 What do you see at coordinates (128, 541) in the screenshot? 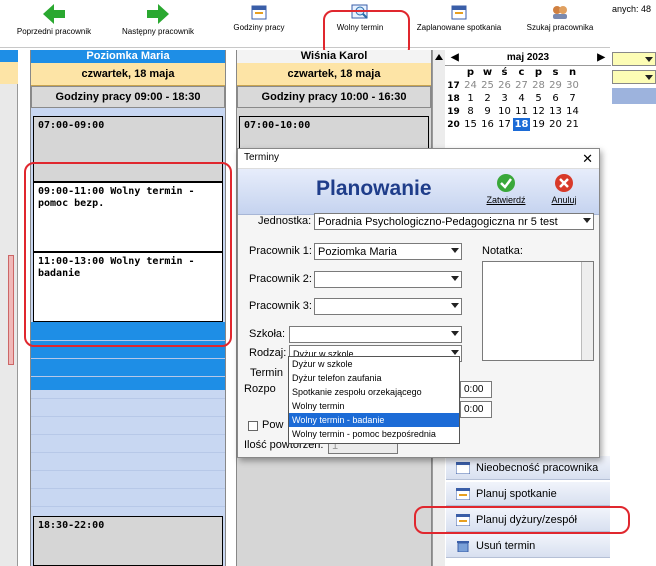
I see `time-slot: 18:30-22:00` at bounding box center [128, 541].